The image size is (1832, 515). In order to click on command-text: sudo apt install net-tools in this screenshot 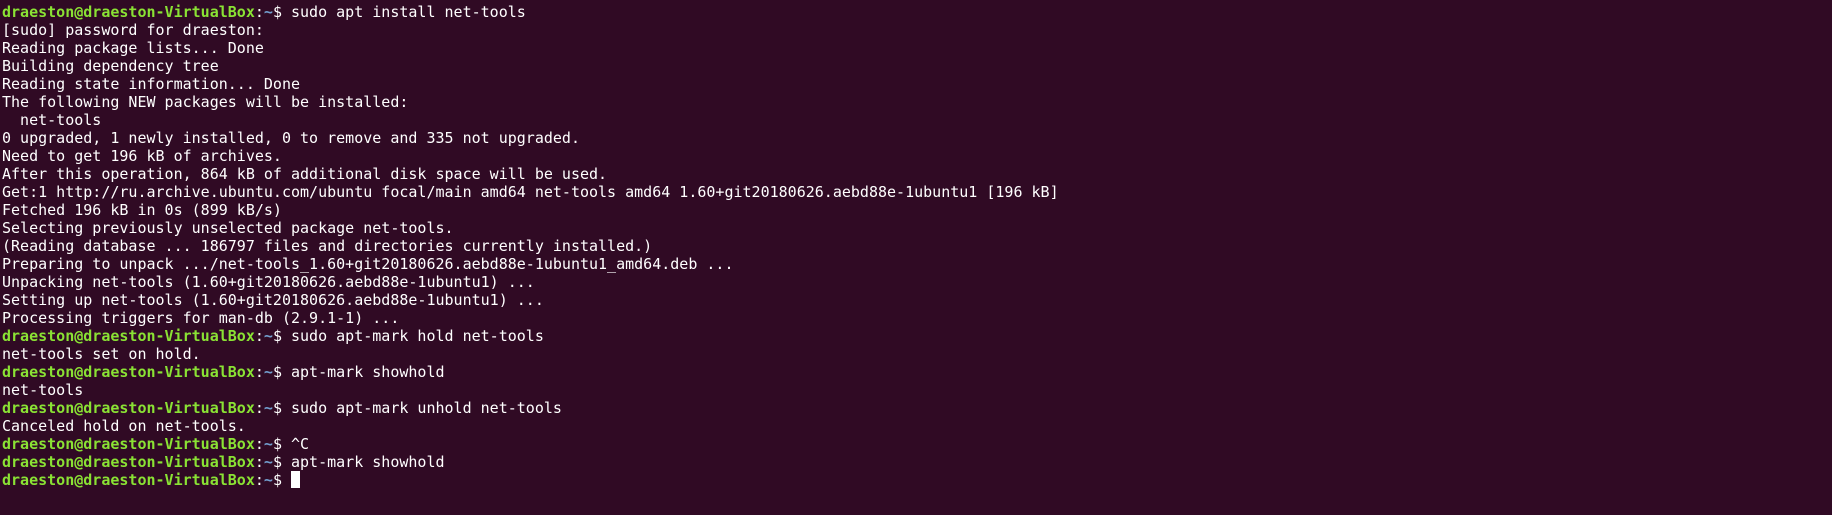, I will do `click(408, 12)`.